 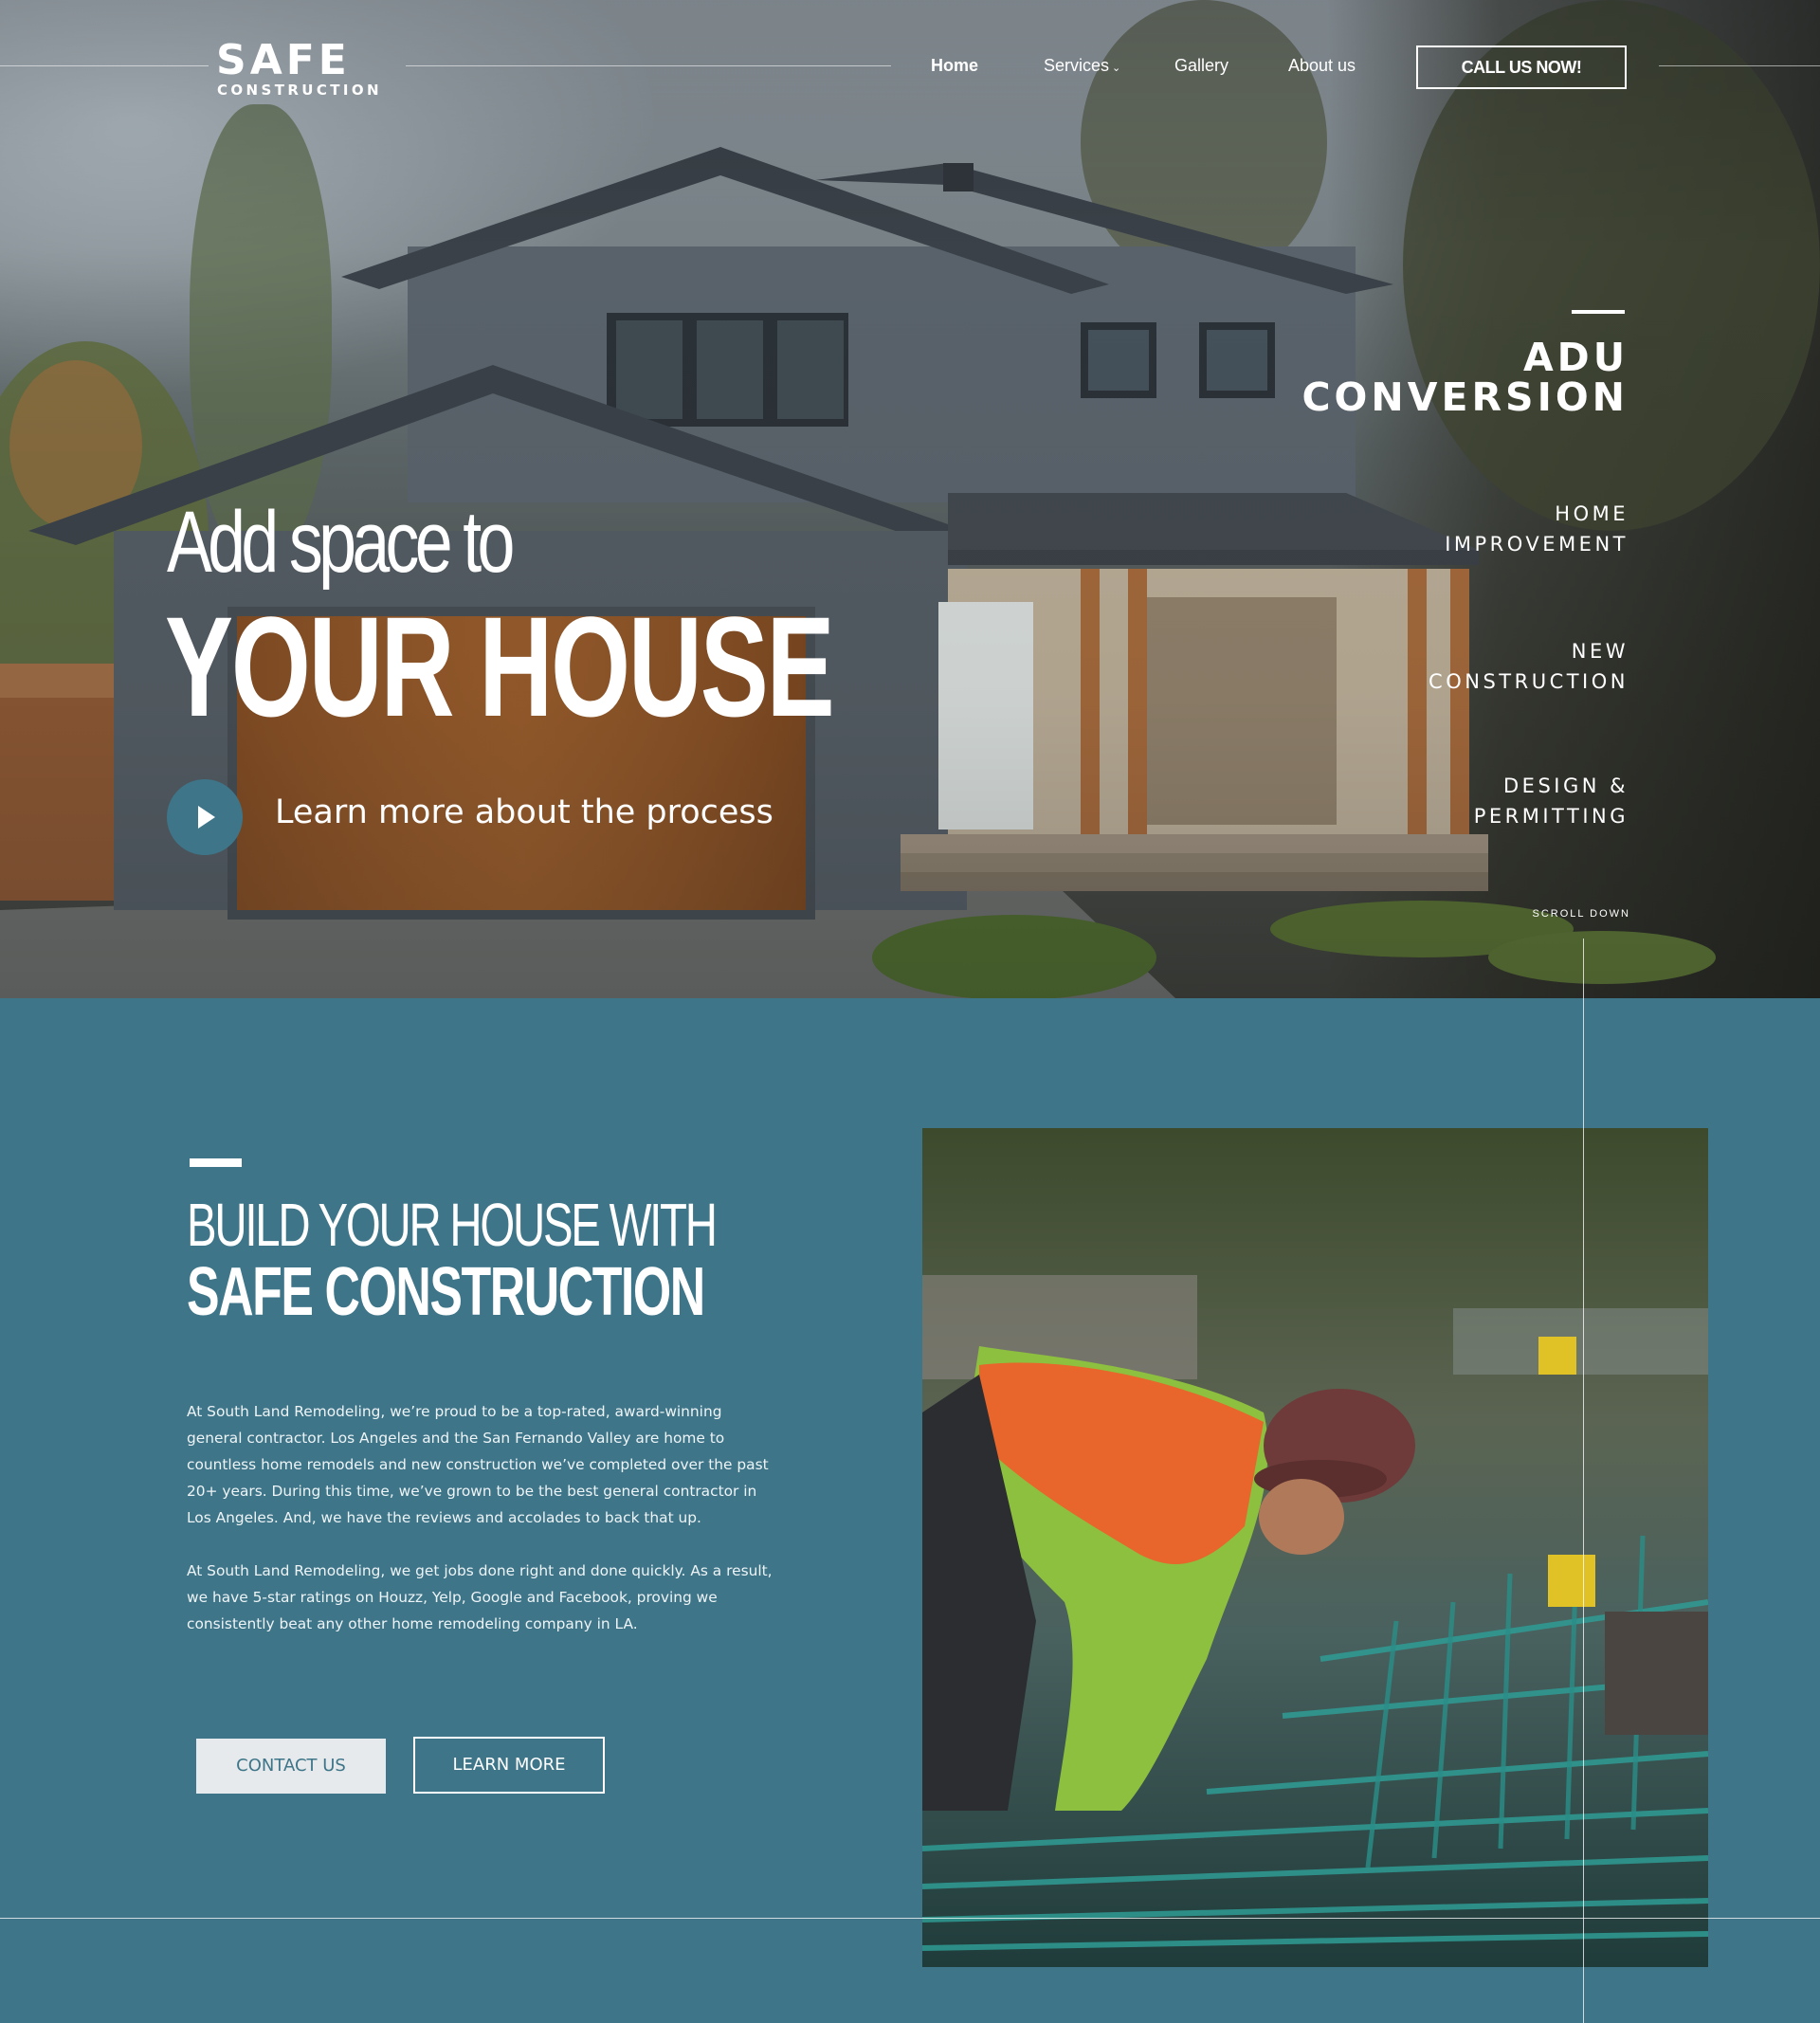 I want to click on nav-gallery: Gallery, so click(x=1201, y=65).